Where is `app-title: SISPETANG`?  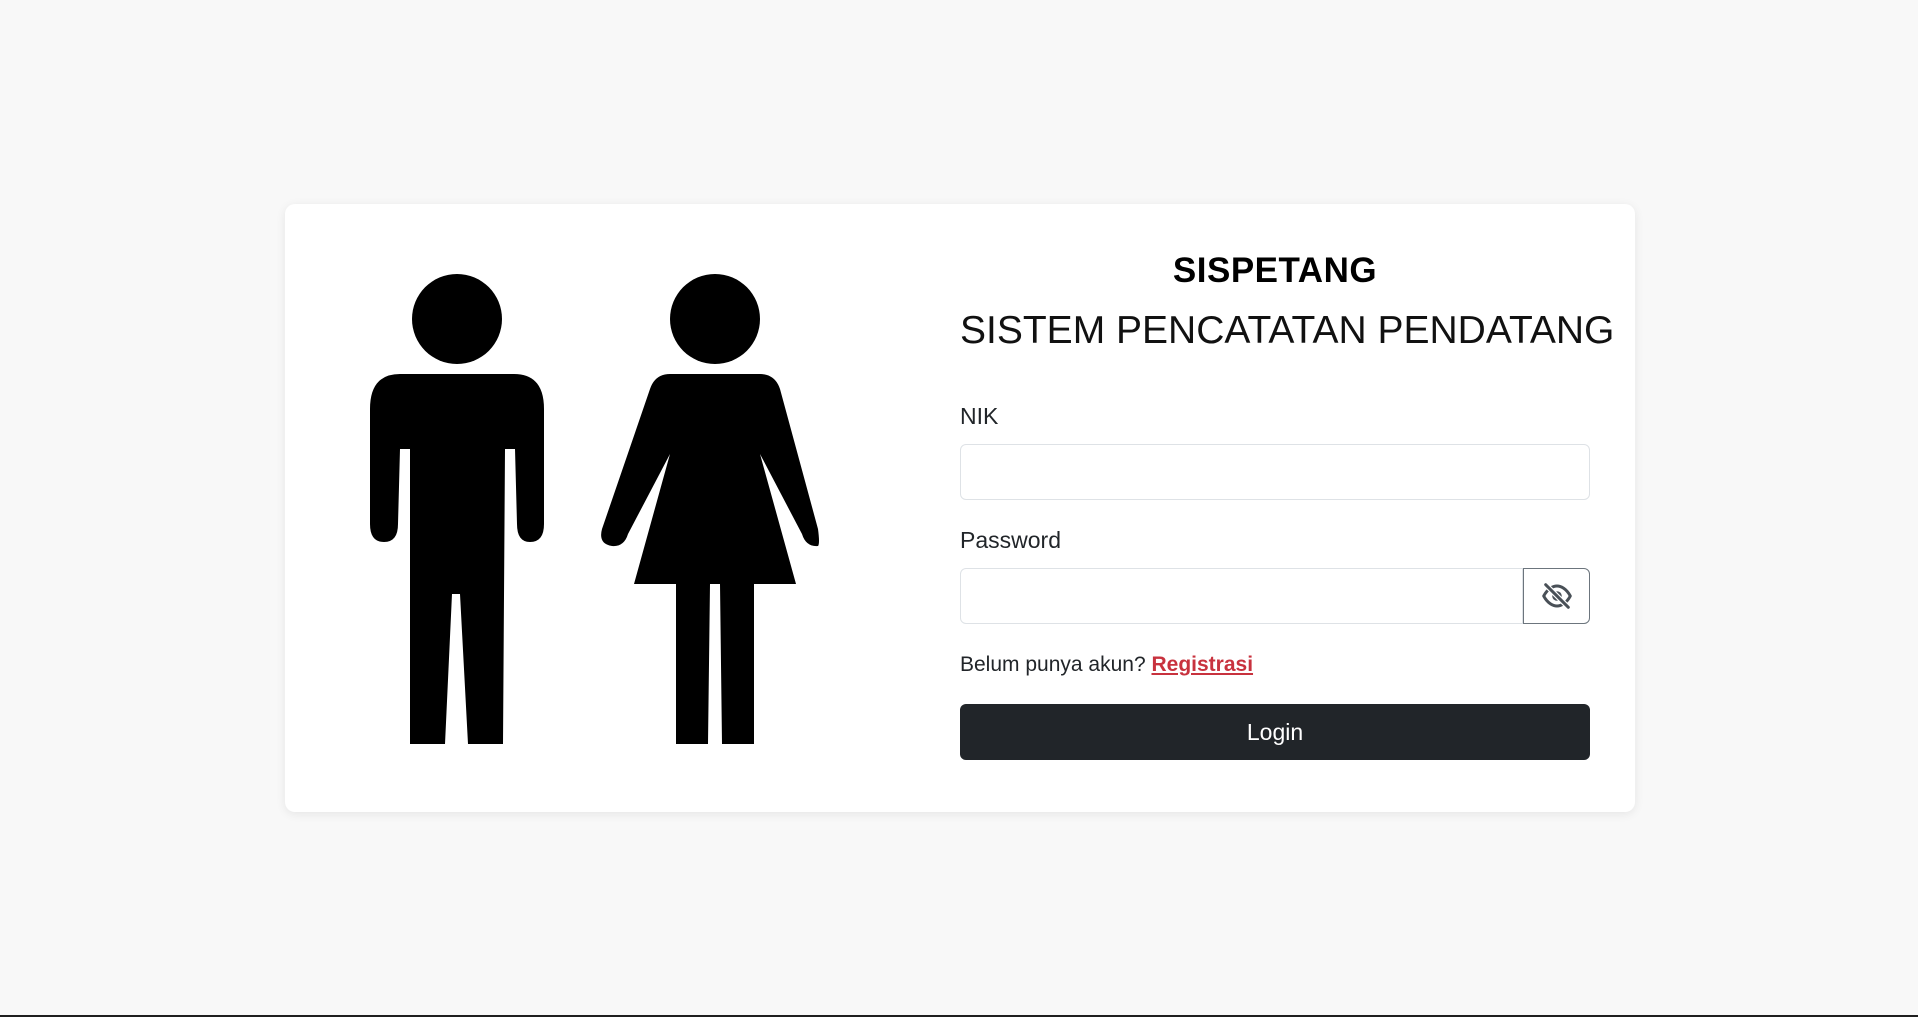 app-title: SISPETANG is located at coordinates (1275, 270).